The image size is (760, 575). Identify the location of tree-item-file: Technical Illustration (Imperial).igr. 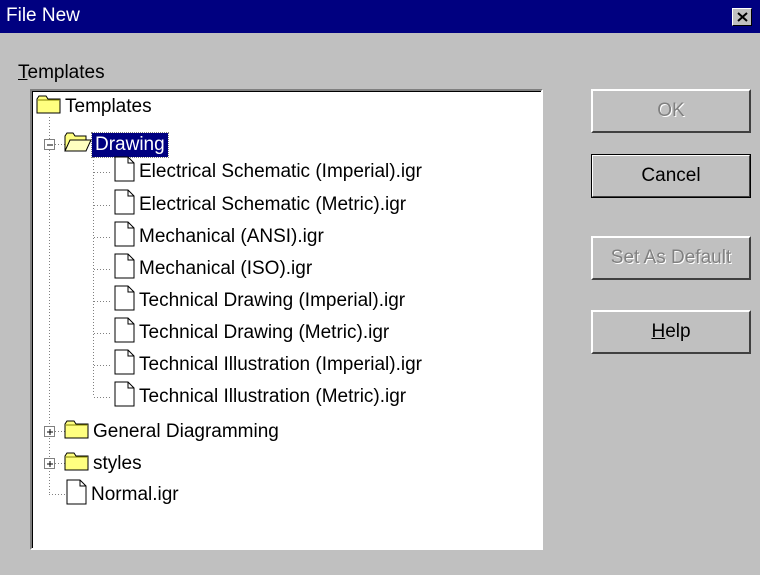
(269, 365).